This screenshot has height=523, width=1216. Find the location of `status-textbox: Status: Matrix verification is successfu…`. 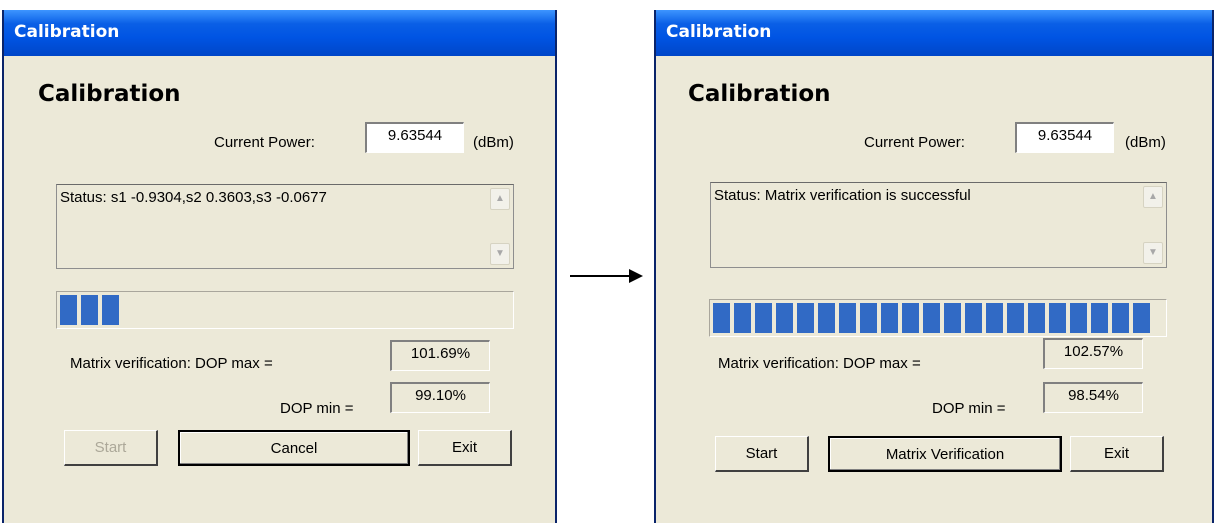

status-textbox: Status: Matrix verification is successfu… is located at coordinates (938, 225).